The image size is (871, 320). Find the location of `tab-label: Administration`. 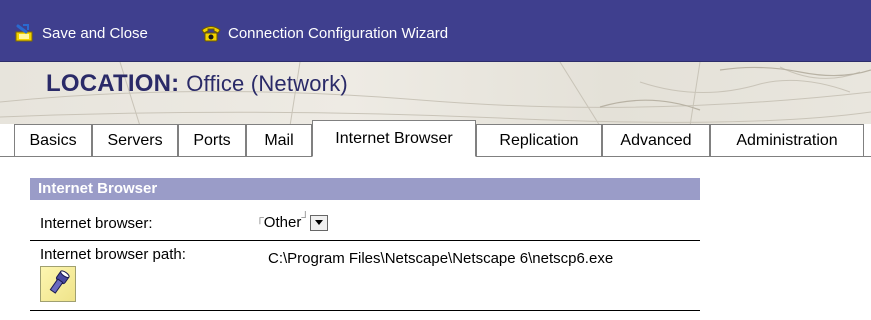

tab-label: Administration is located at coordinates (787, 140).